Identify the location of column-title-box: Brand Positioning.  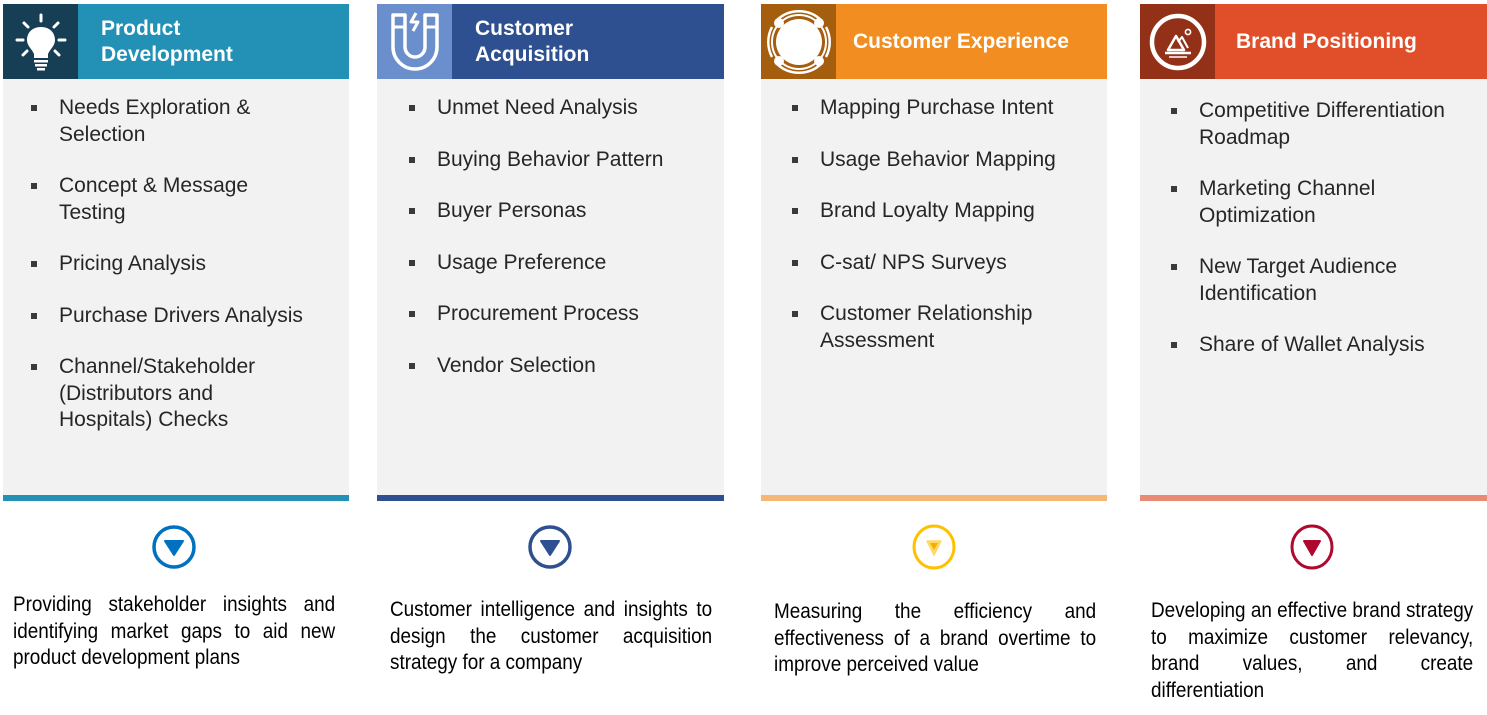
(1351, 41).